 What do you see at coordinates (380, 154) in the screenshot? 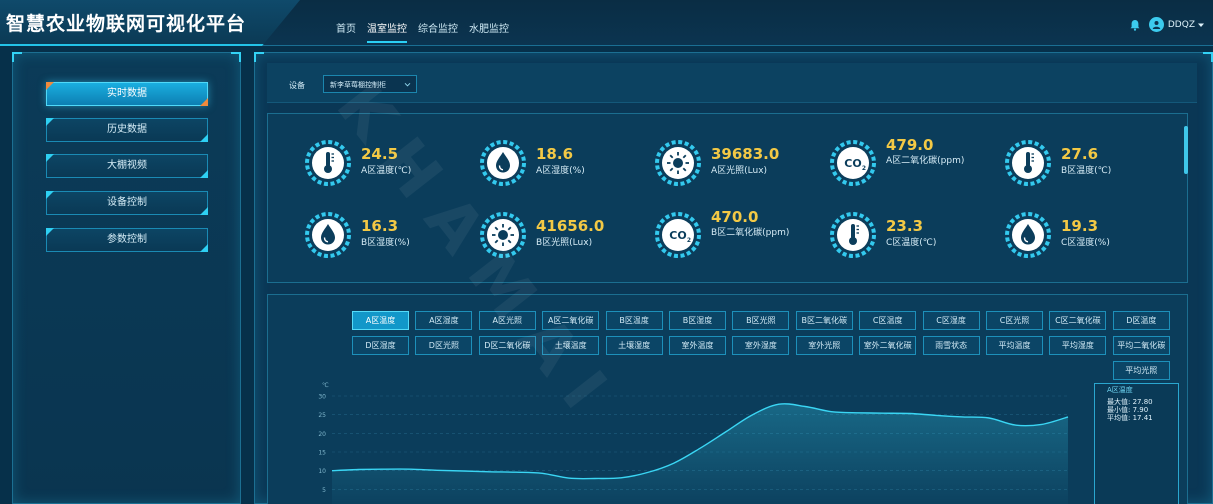
I see `sensor-value: 24.5` at bounding box center [380, 154].